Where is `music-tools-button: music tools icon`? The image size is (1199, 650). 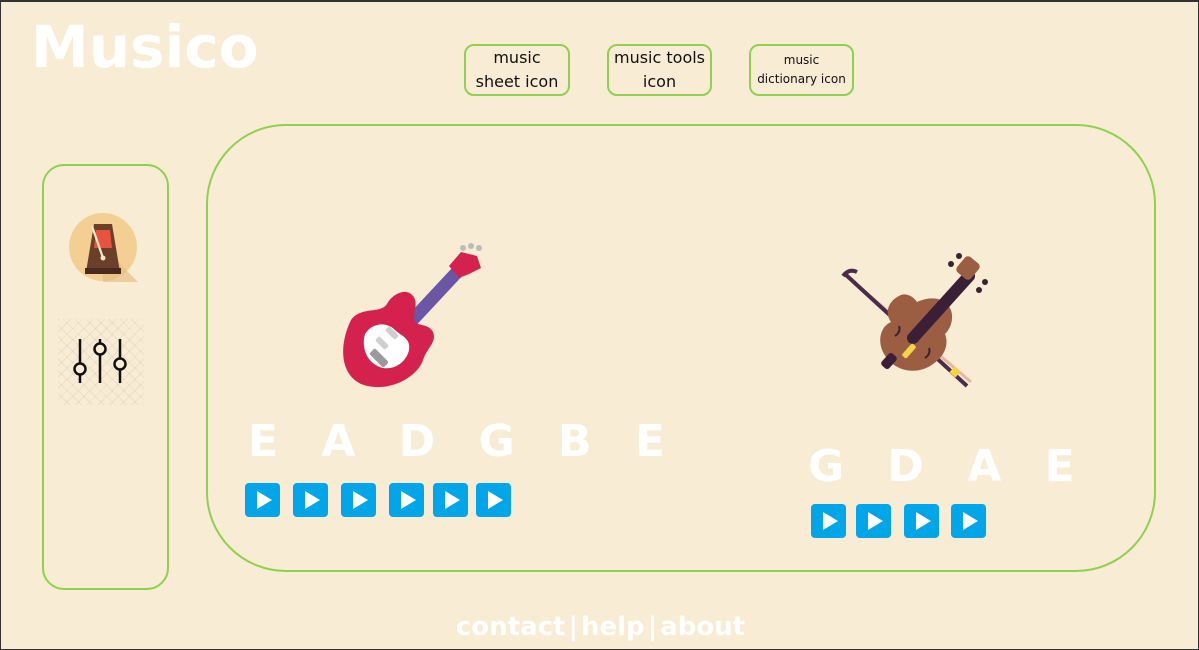 music-tools-button: music tools icon is located at coordinates (659, 70).